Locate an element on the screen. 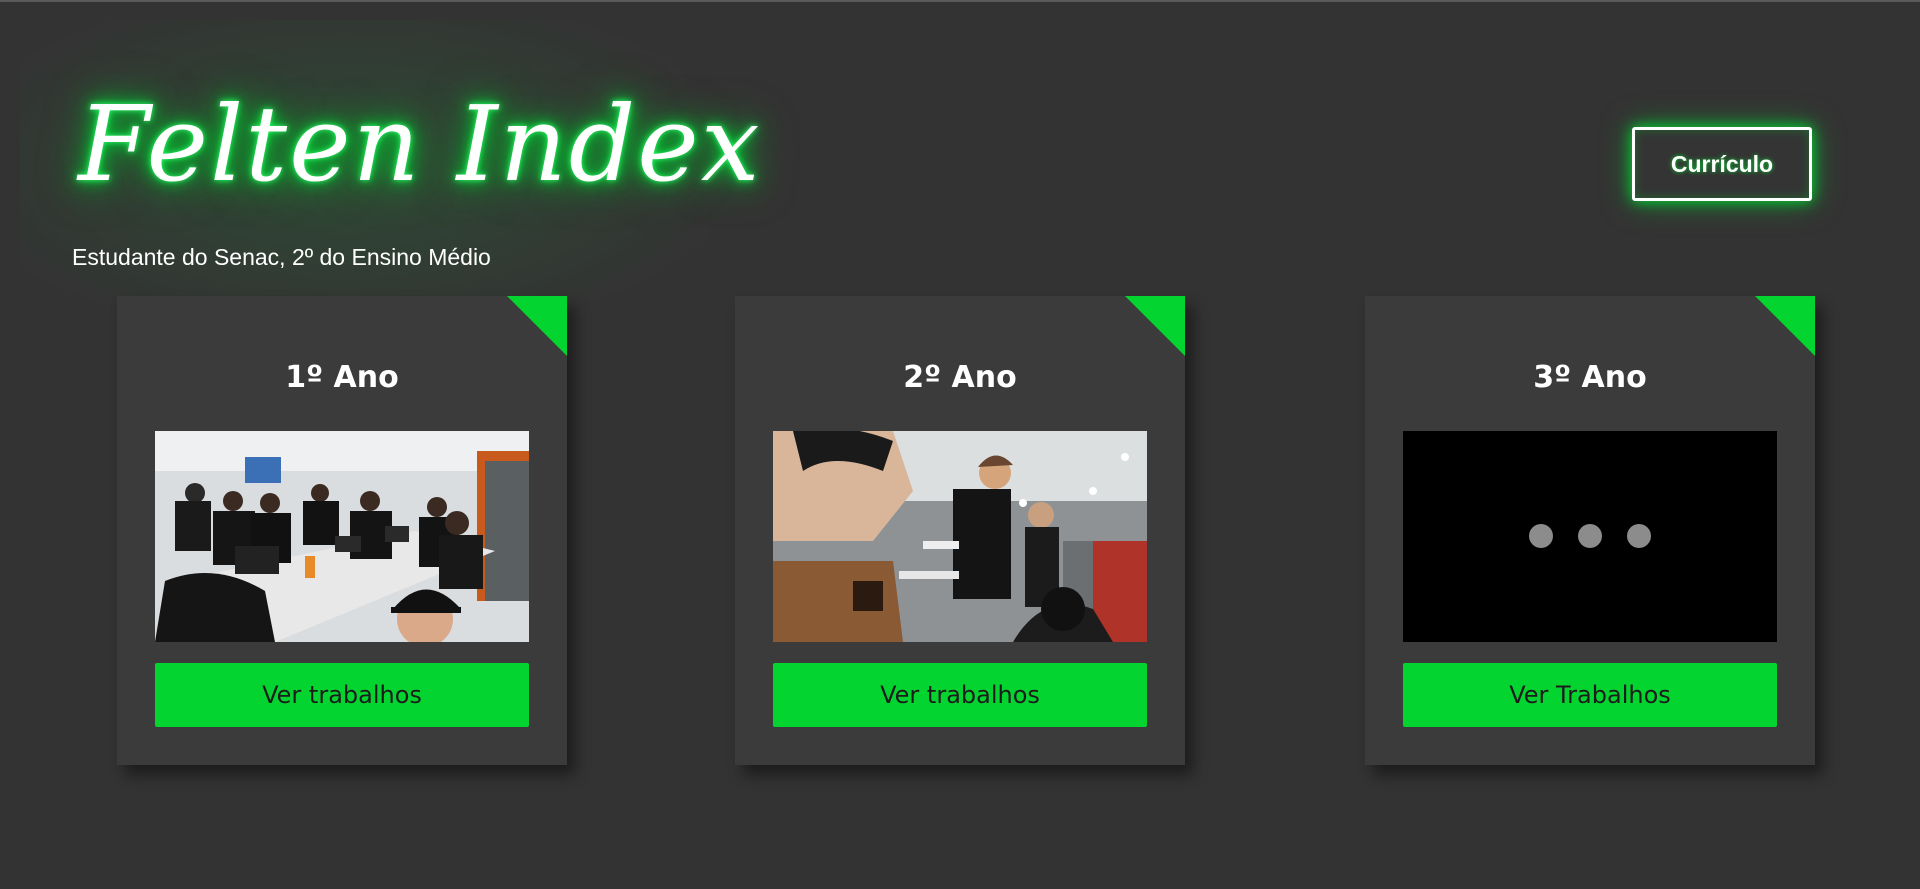 The image size is (1920, 889). site-subtitle: Estudante do Senac, 2º do Ensino Médio is located at coordinates (281, 257).